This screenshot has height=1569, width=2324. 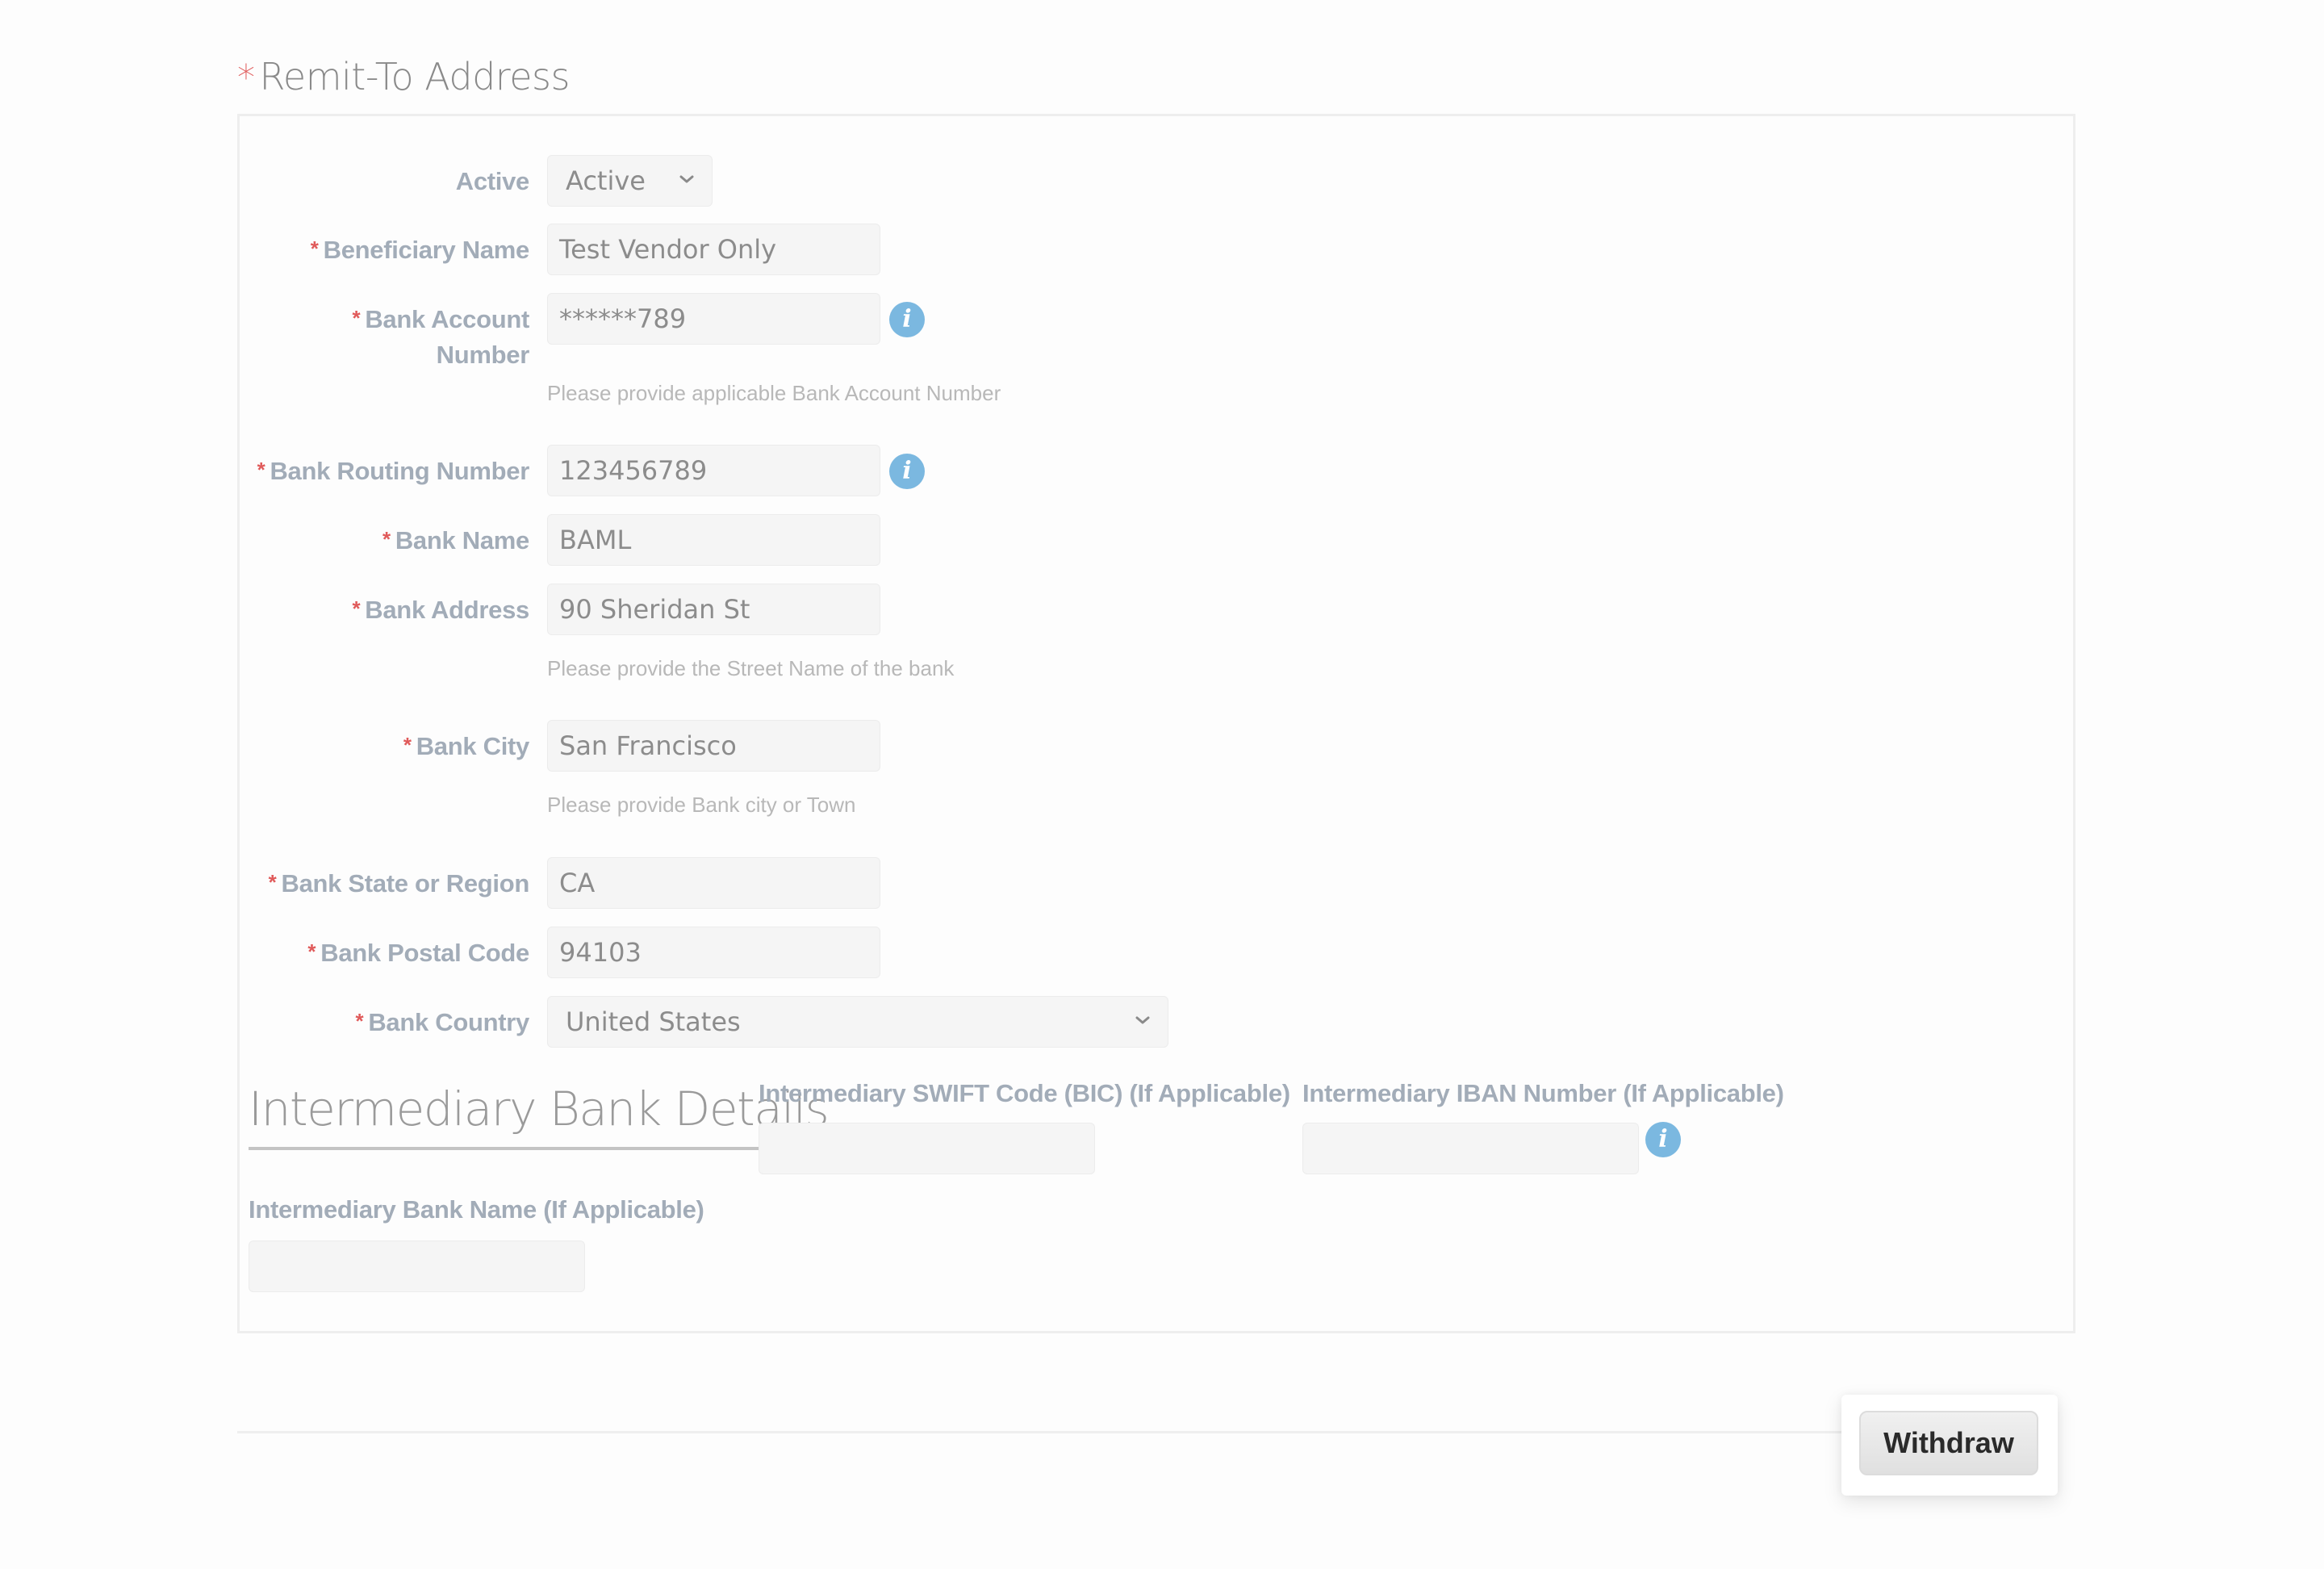 What do you see at coordinates (595, 540) in the screenshot?
I see `bank-name-value: BAML` at bounding box center [595, 540].